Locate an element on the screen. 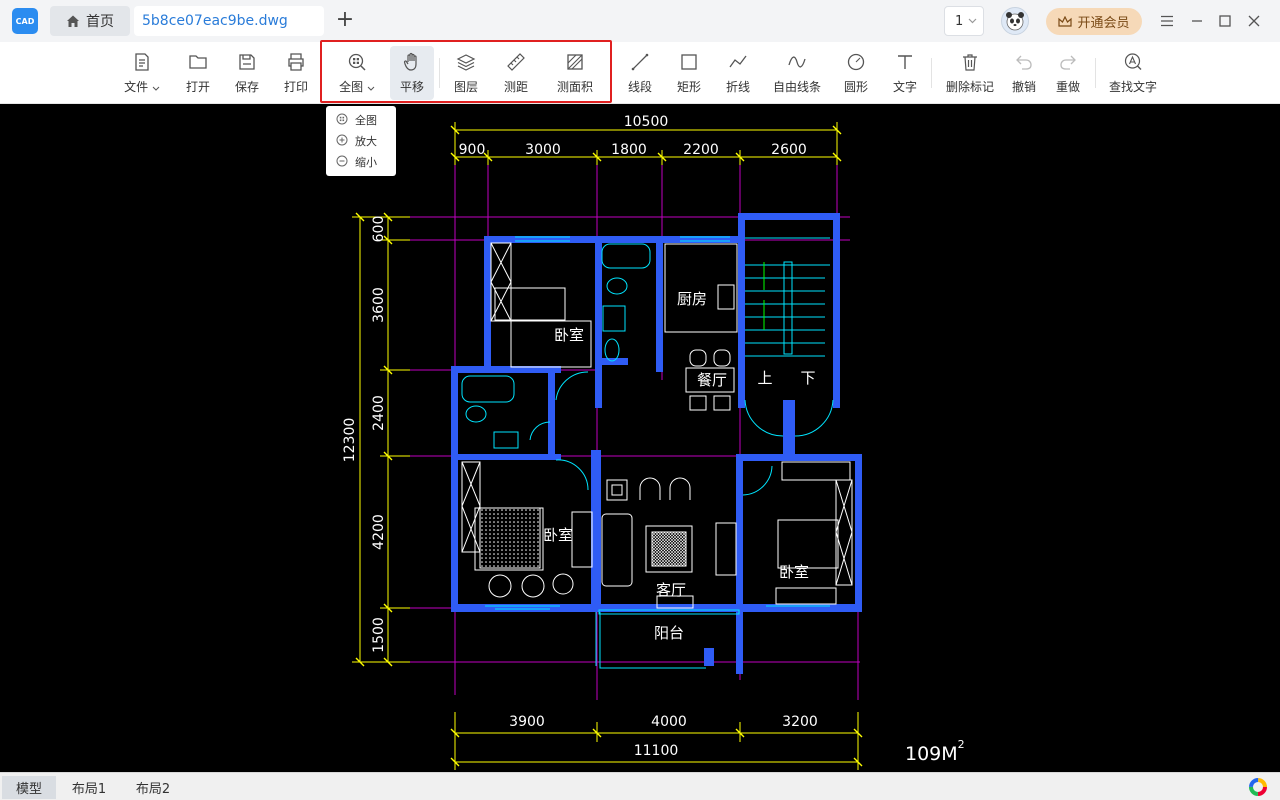 The image size is (1280, 800). fullview-label: 全图 is located at coordinates (351, 87).